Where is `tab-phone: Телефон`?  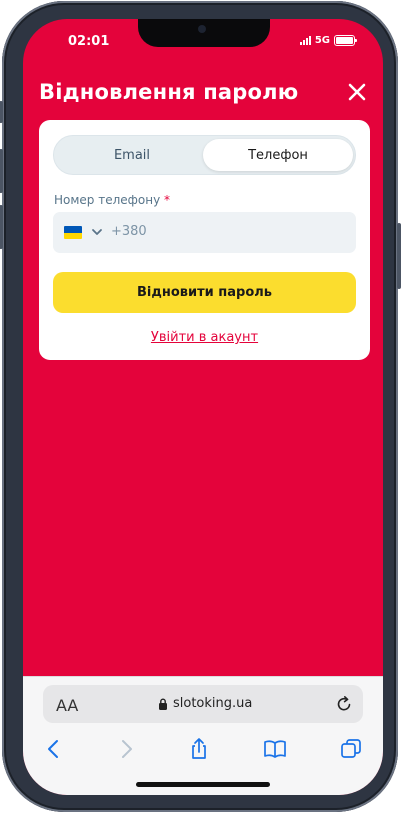 tab-phone: Телефон is located at coordinates (278, 155).